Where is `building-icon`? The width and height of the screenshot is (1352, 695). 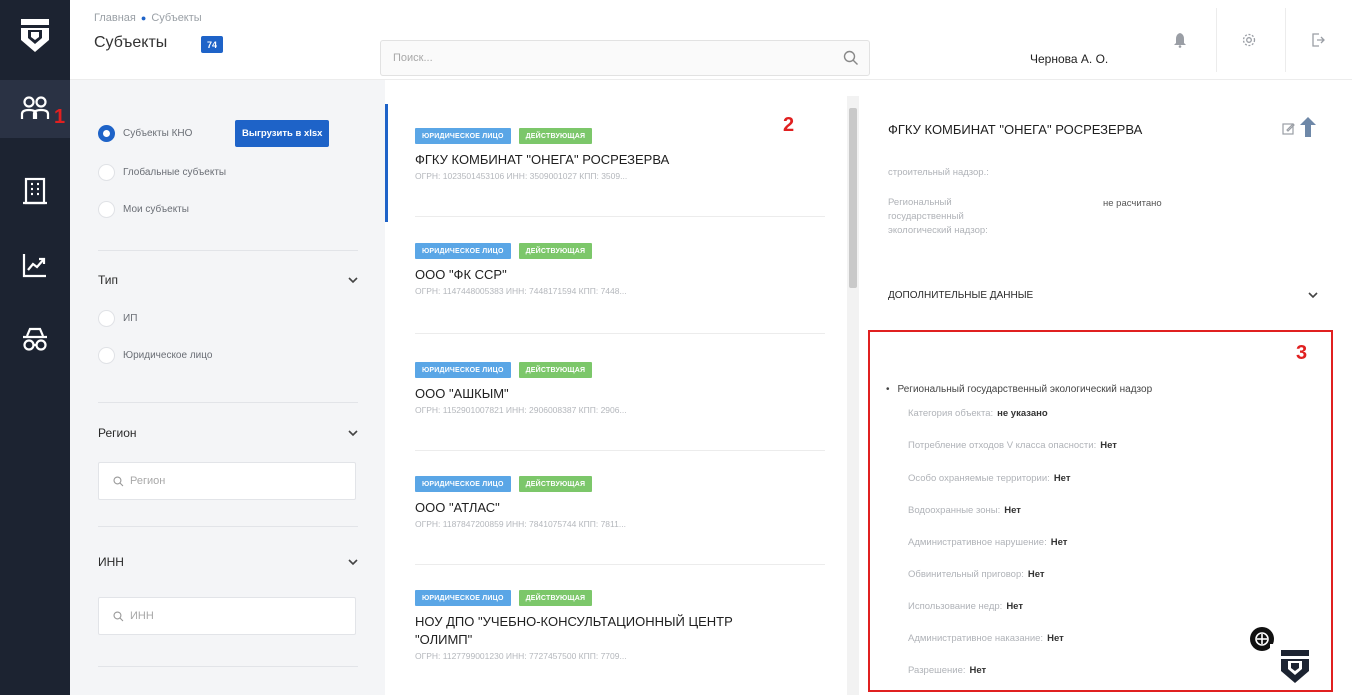
building-icon is located at coordinates (35, 191).